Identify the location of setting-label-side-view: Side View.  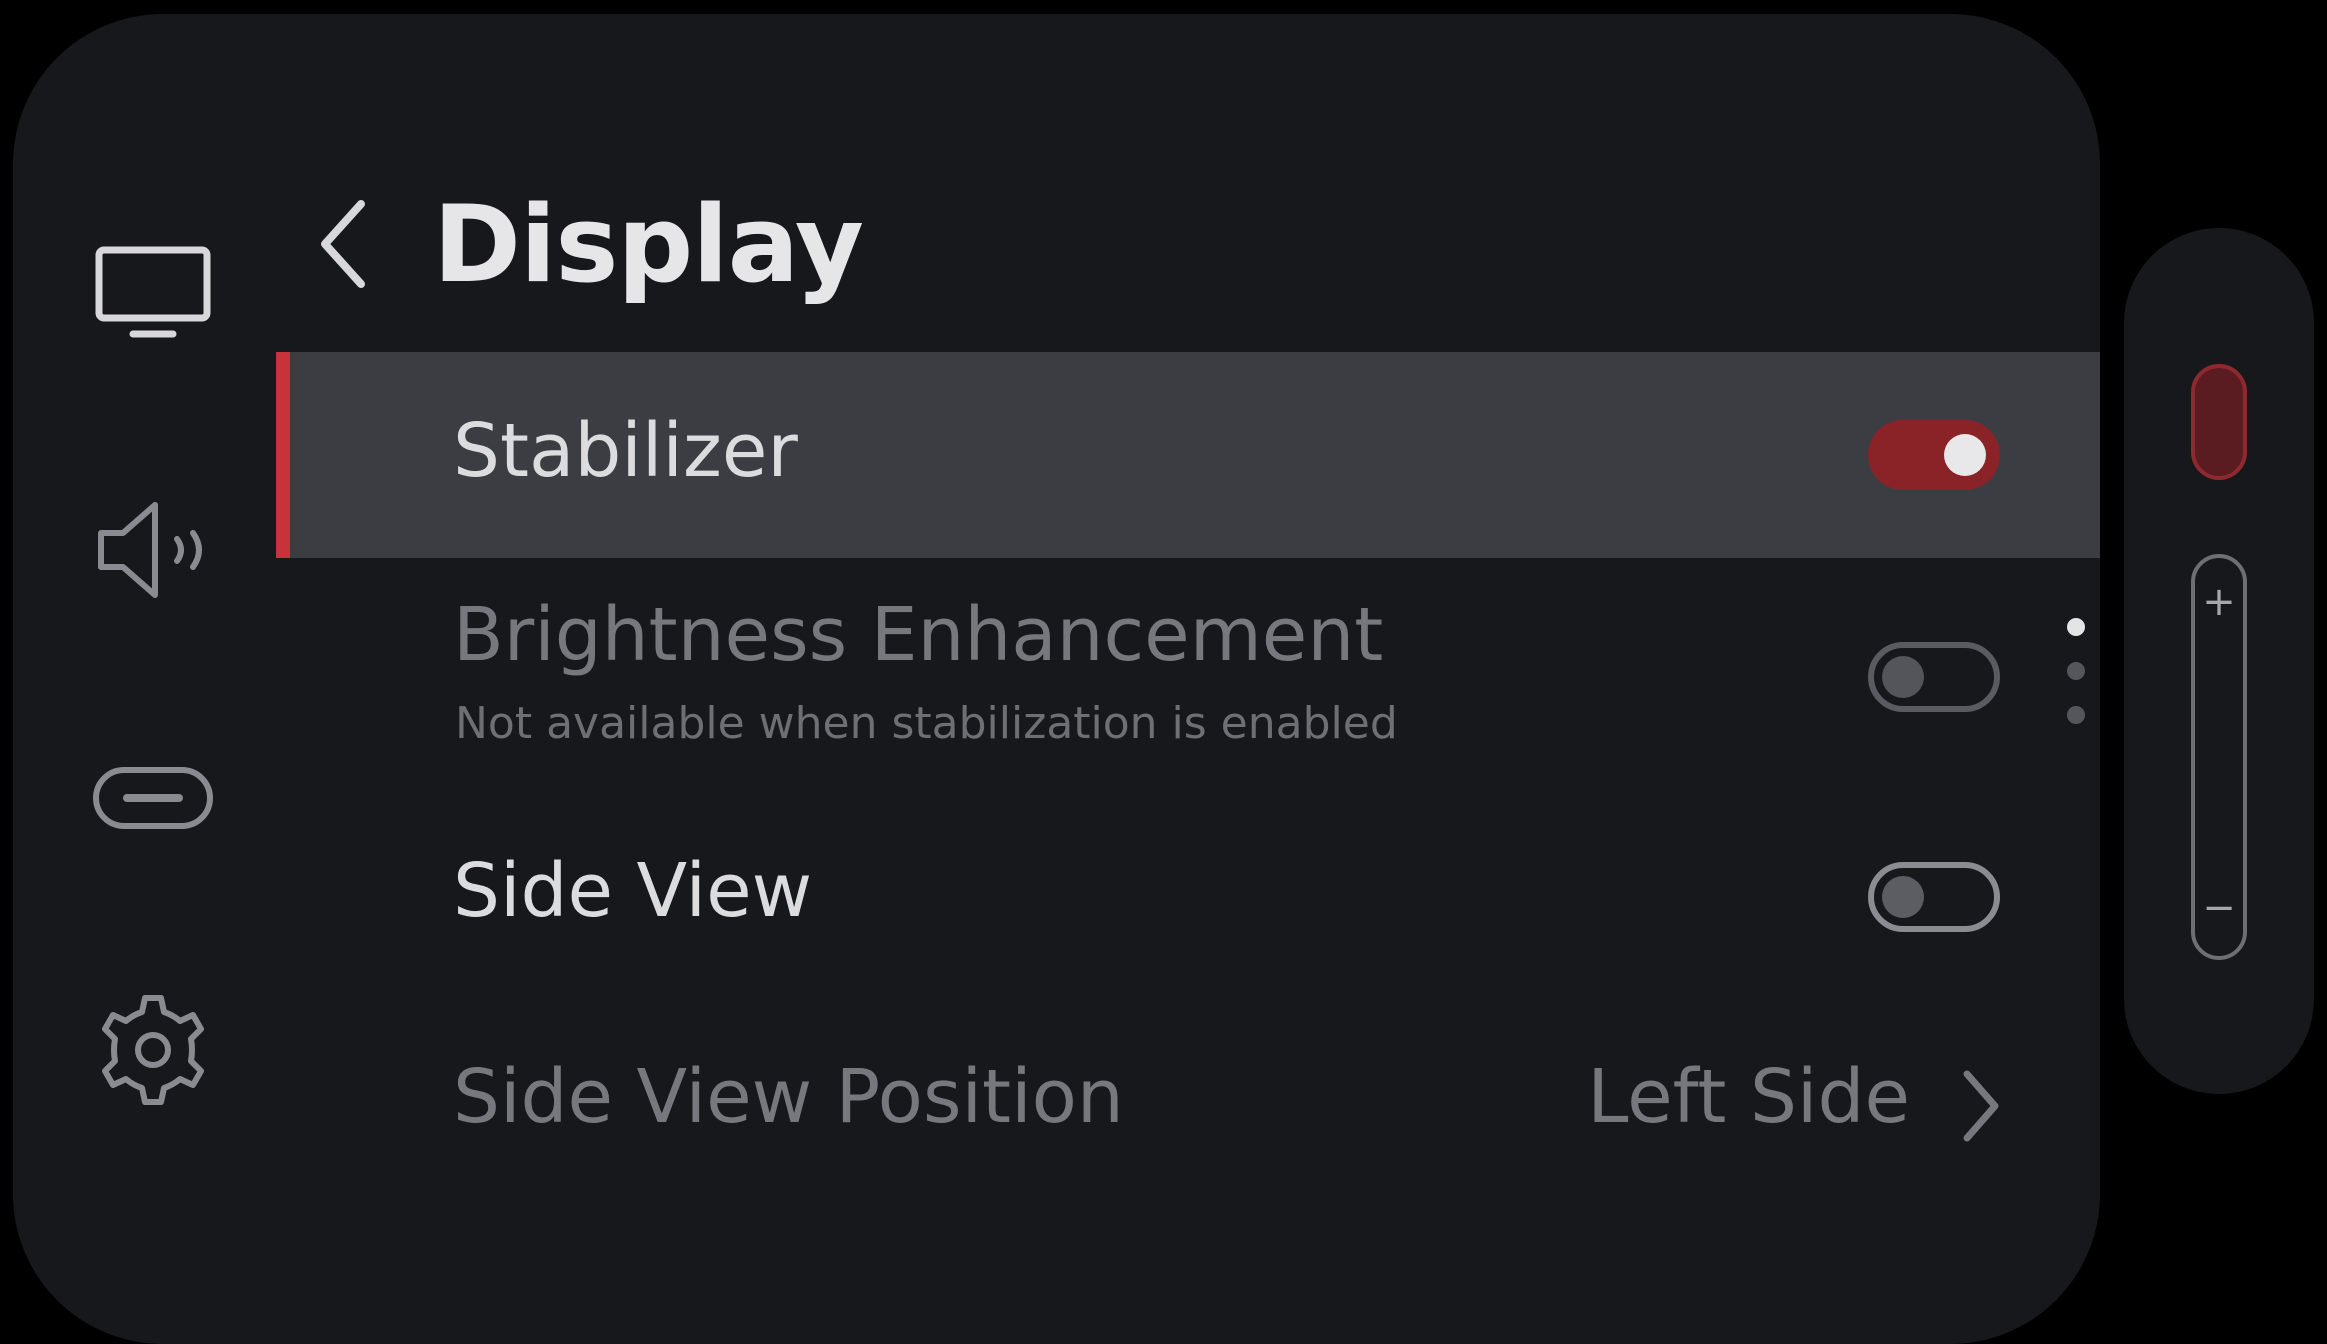
(633, 891).